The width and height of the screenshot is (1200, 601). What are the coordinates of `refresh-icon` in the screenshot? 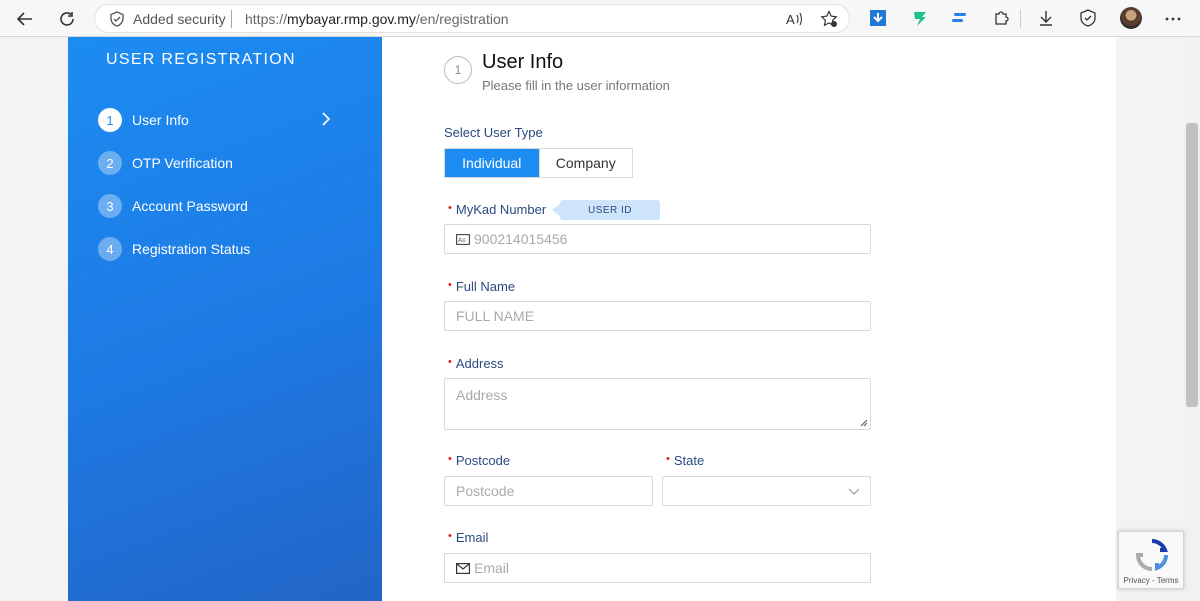 It's located at (67, 19).